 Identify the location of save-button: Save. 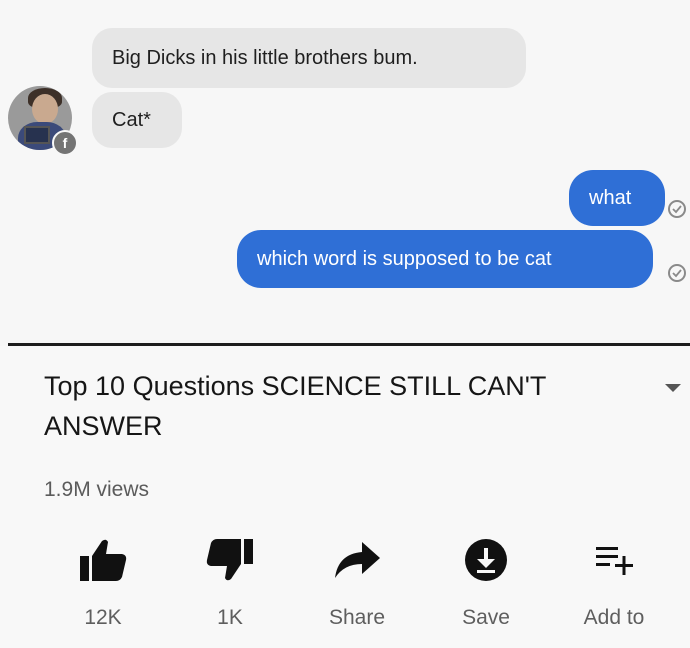
(486, 583).